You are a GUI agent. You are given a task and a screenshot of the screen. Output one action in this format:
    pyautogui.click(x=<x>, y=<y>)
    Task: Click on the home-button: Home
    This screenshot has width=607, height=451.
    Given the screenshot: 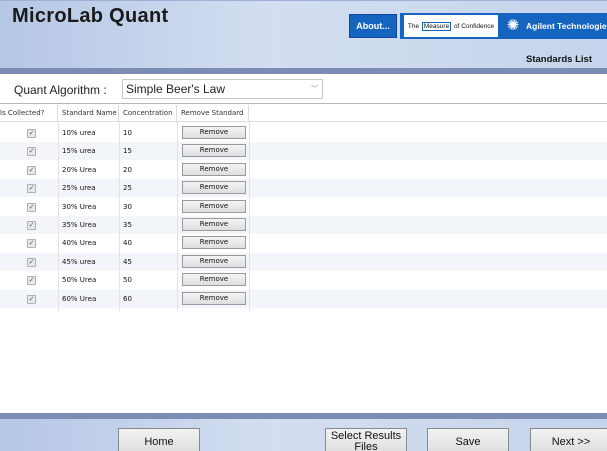 What is the action you would take?
    pyautogui.click(x=159, y=439)
    